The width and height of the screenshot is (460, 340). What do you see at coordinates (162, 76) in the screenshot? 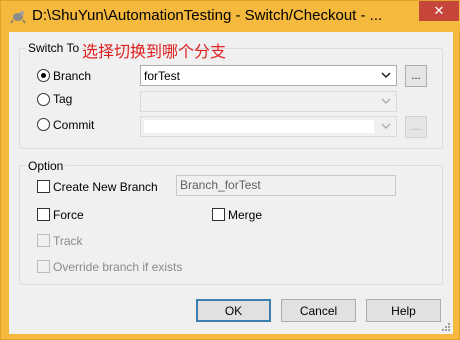
I see `branch-value: forTest` at bounding box center [162, 76].